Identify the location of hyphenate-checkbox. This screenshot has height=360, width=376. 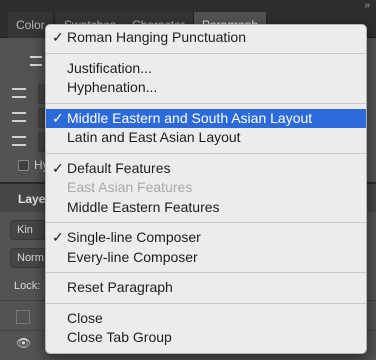
(23, 165).